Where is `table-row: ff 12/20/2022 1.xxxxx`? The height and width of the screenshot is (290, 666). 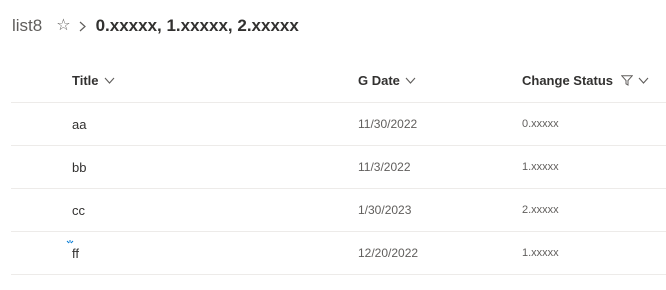
table-row: ff 12/20/2022 1.xxxxx is located at coordinates (338, 253).